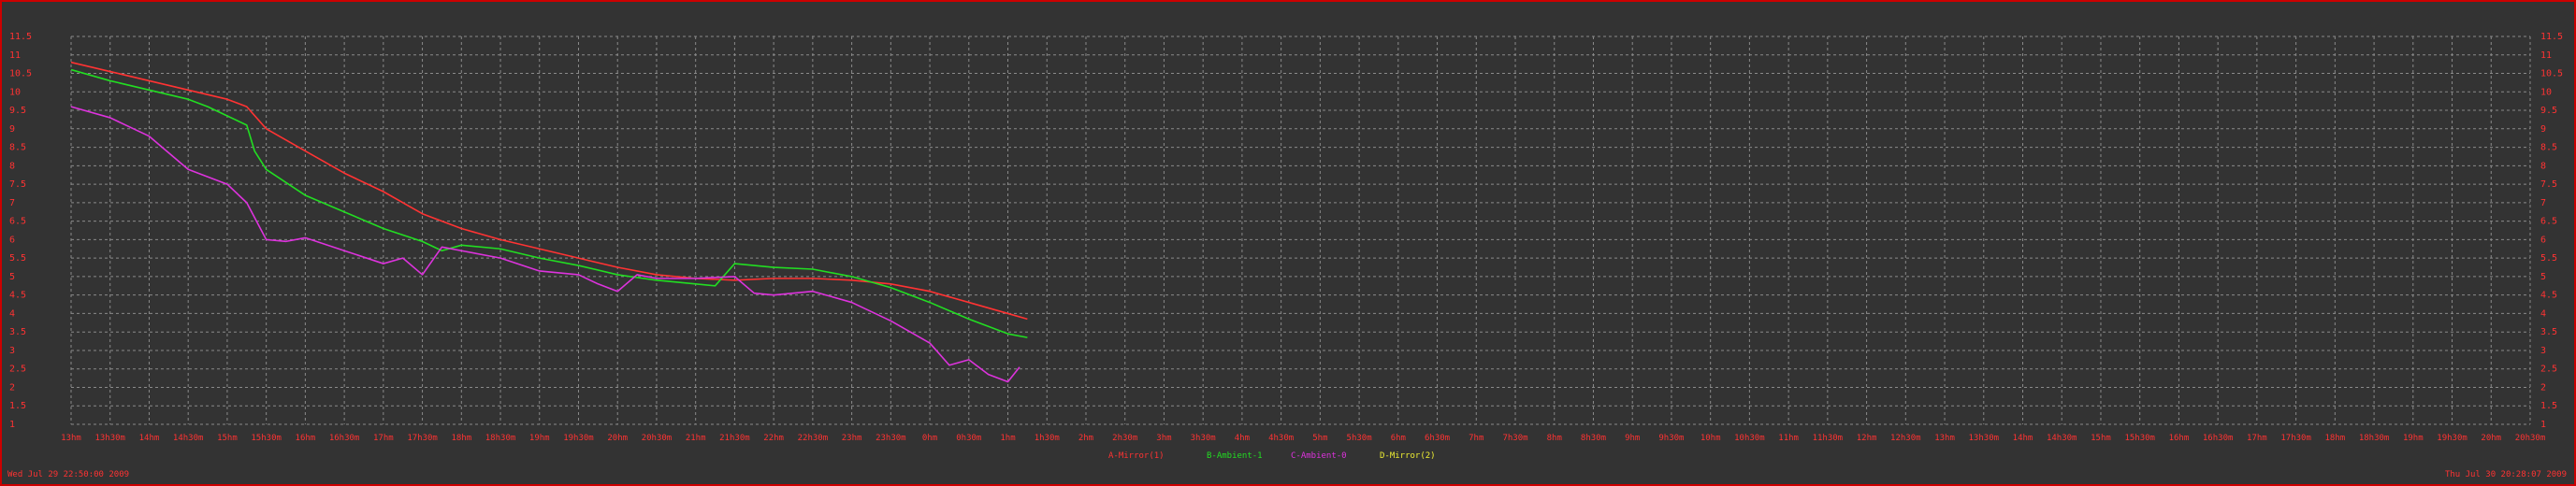  Describe the element at coordinates (15, 92) in the screenshot. I see `y-tick-label-left: 10` at that location.